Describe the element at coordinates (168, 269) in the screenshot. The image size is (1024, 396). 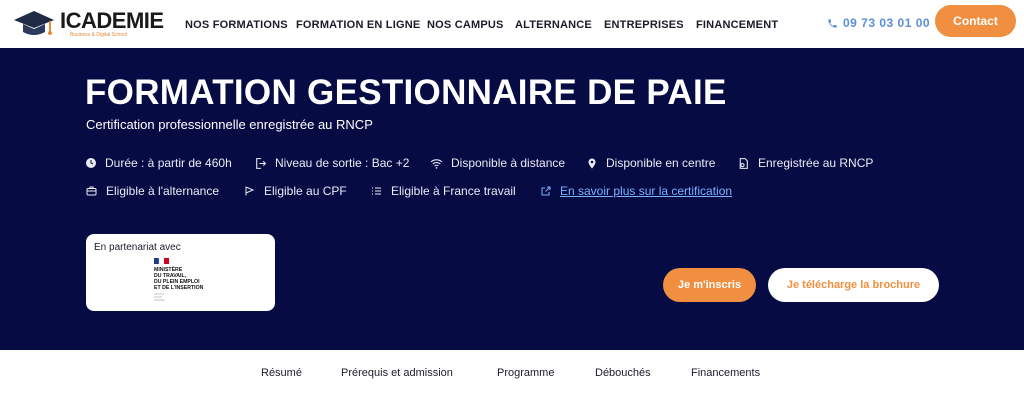
I see `ministry-line-1: MINISTÈRE` at that location.